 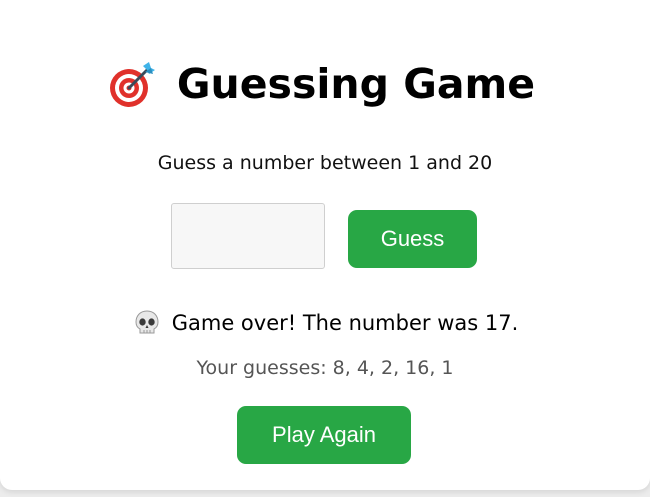 What do you see at coordinates (248, 236) in the screenshot?
I see `guess-input` at bounding box center [248, 236].